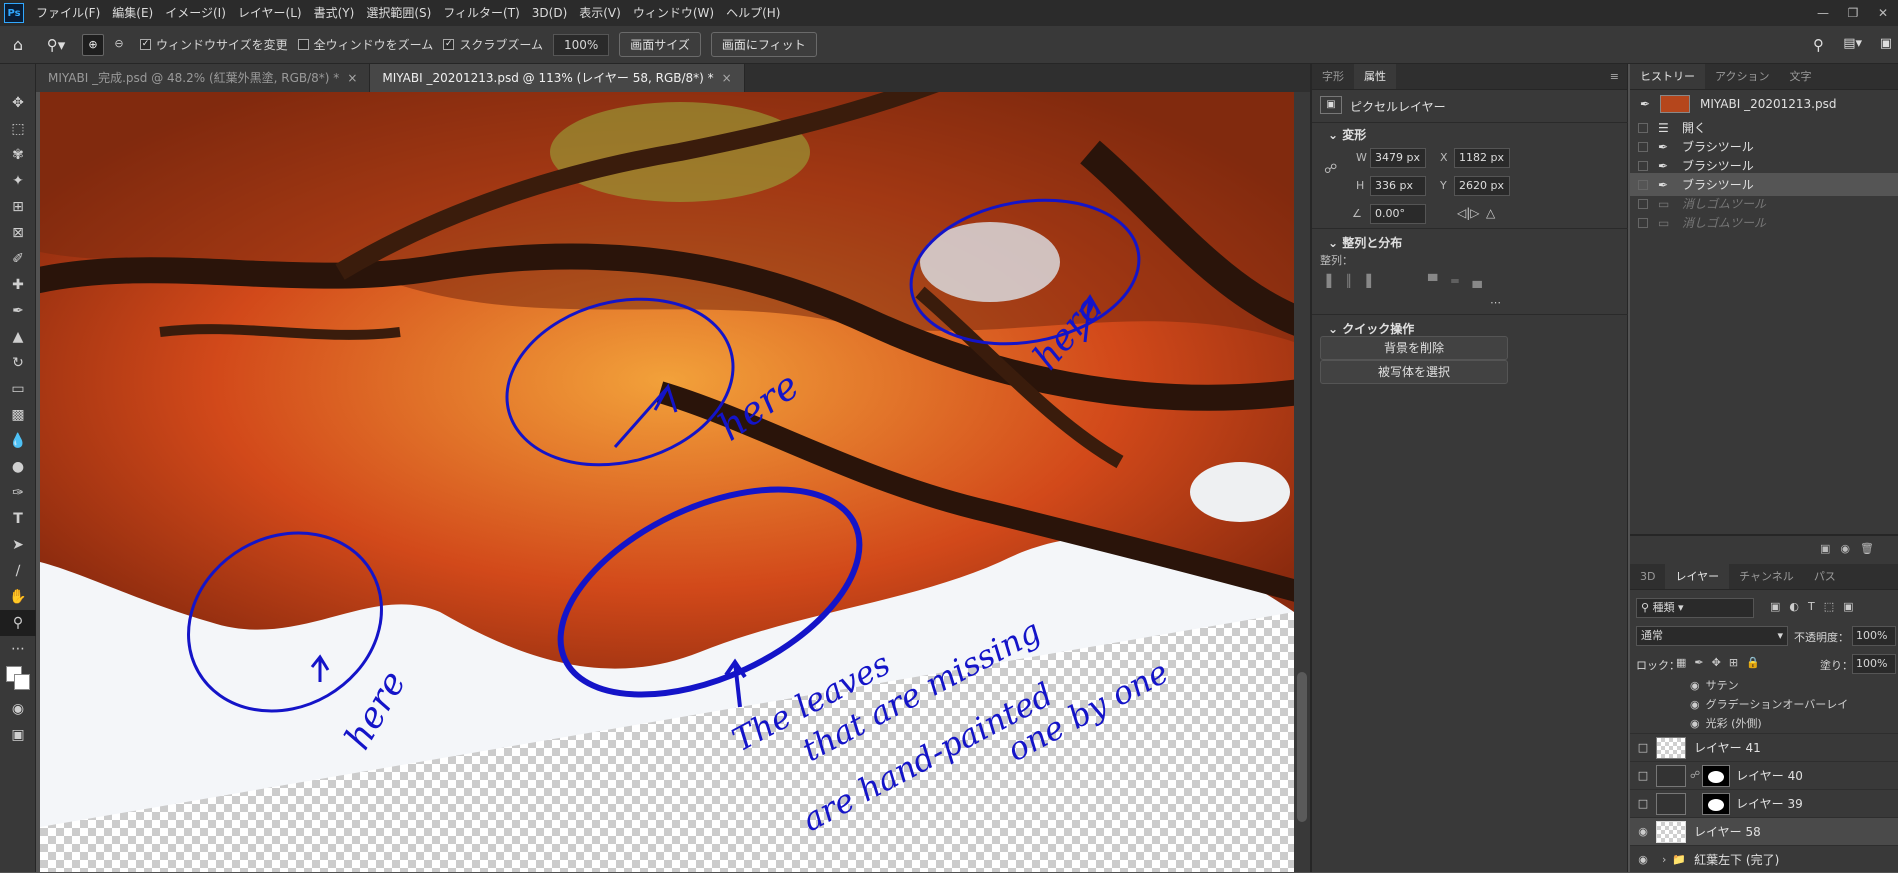  Describe the element at coordinates (481, 13) in the screenshot. I see `menu-item: フィルター(T)` at that location.